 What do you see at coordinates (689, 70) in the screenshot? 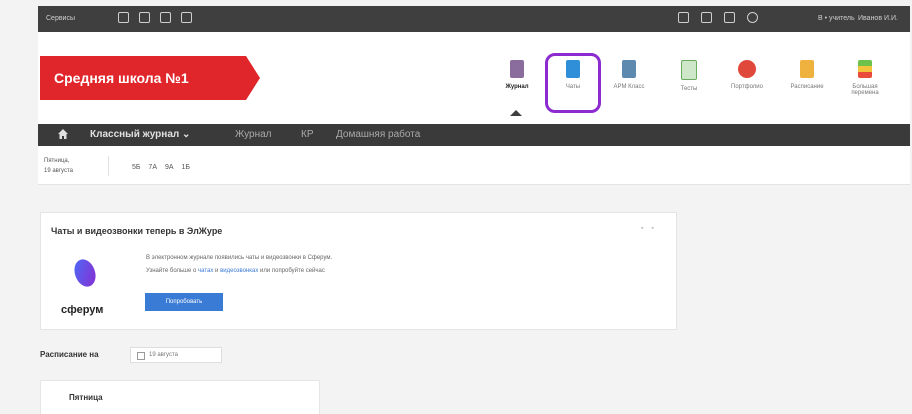
I see `tests-icon` at bounding box center [689, 70].